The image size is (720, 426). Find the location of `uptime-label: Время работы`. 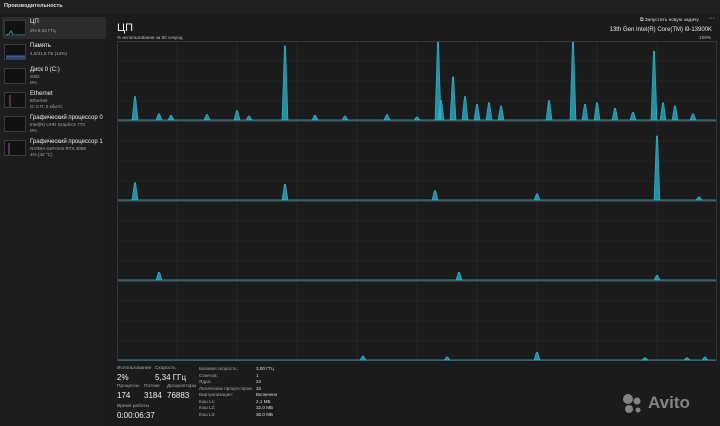

uptime-label: Время работы is located at coordinates (133, 406).